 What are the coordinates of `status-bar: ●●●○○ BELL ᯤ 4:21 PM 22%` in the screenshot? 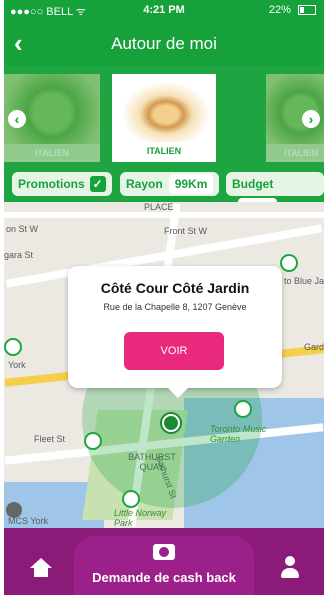 It's located at (164, 11).